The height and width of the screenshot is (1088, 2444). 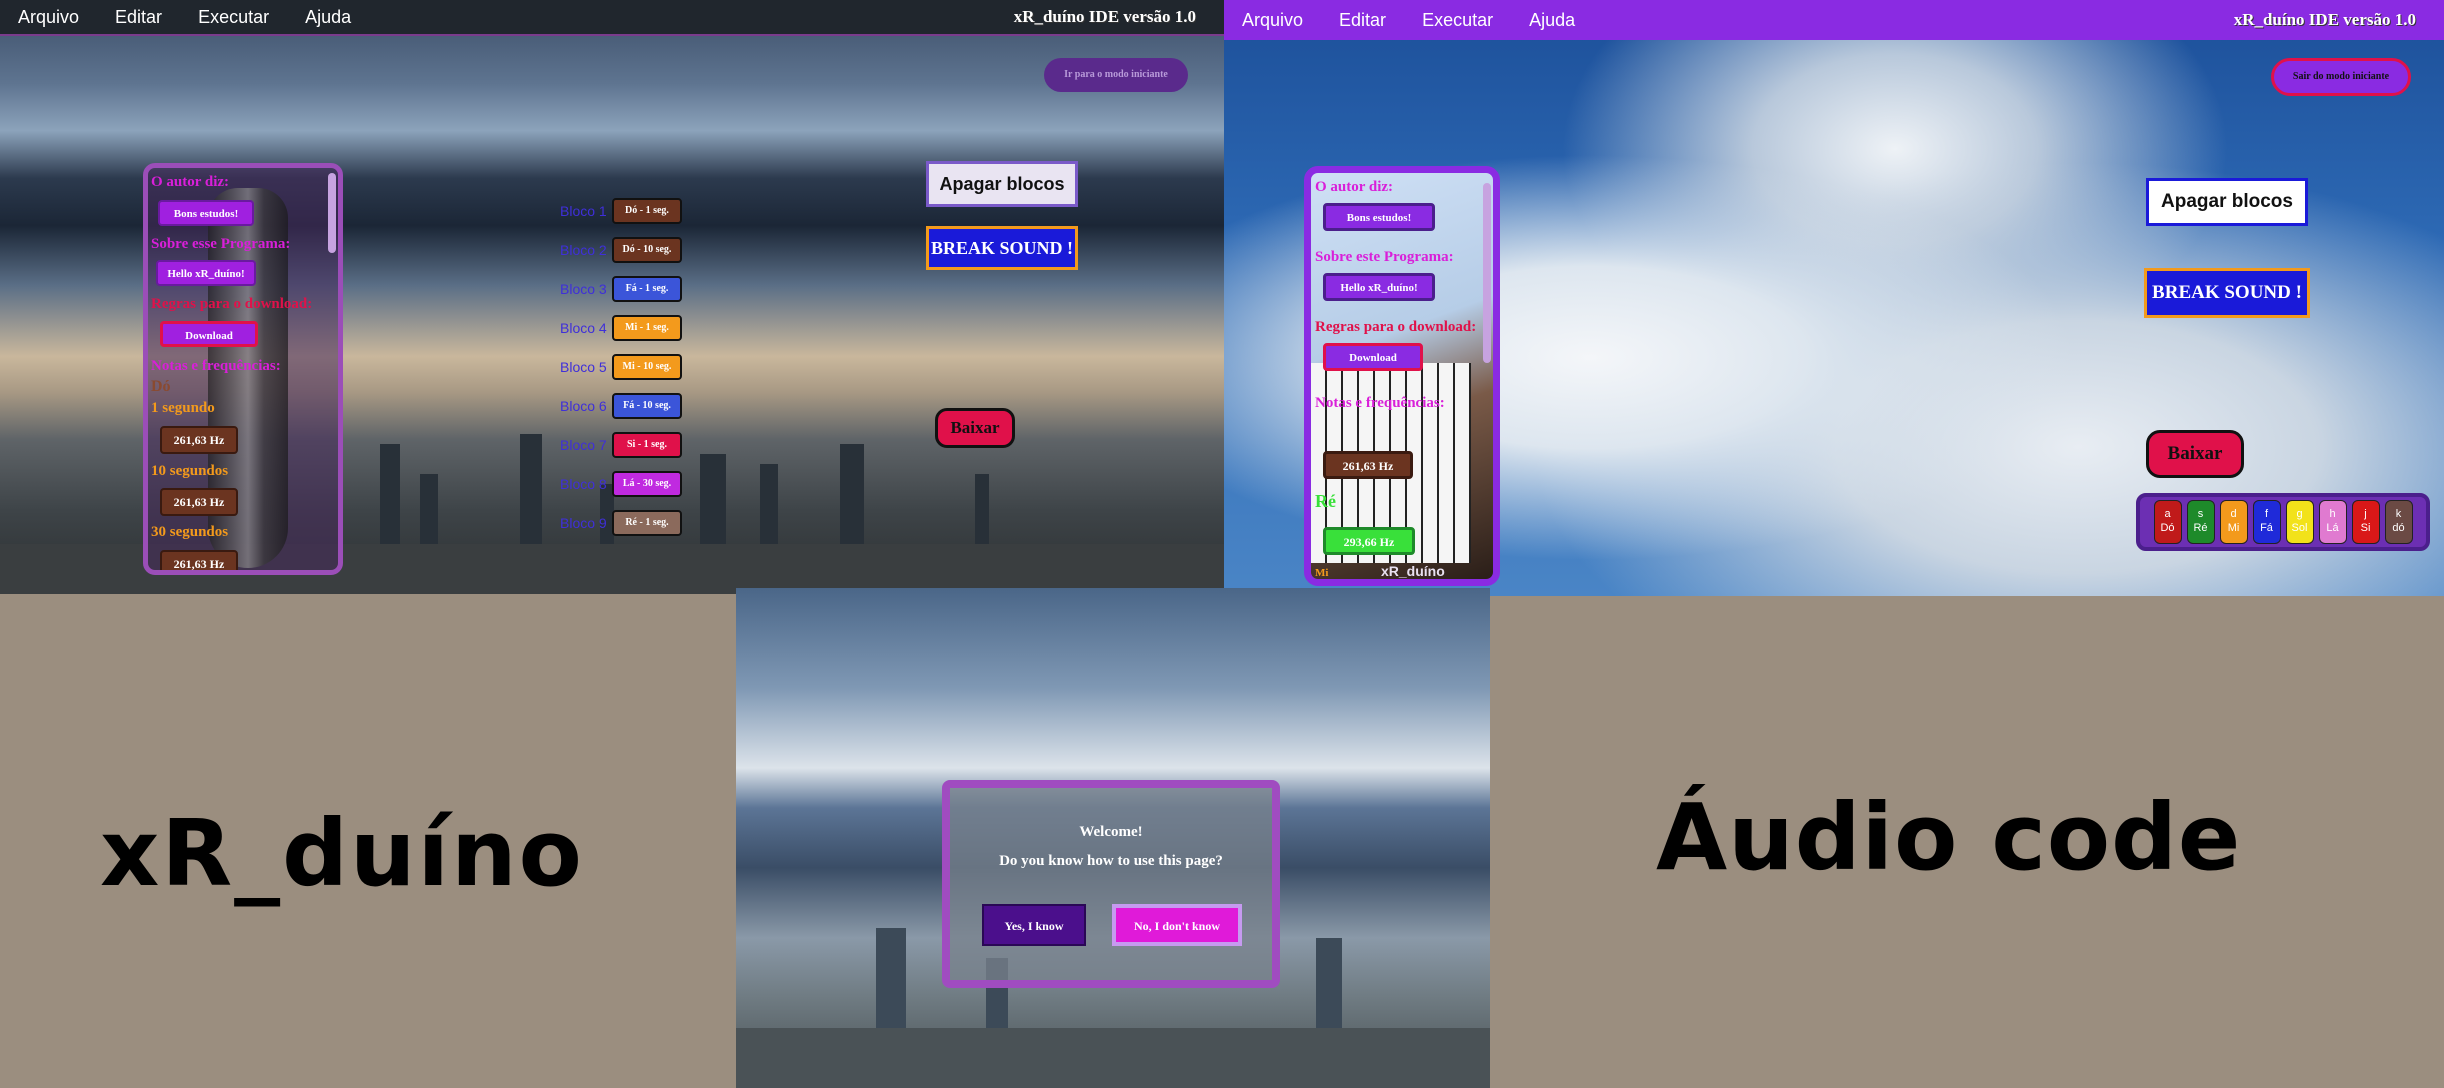 I want to click on key-letter: k, so click(x=2398, y=514).